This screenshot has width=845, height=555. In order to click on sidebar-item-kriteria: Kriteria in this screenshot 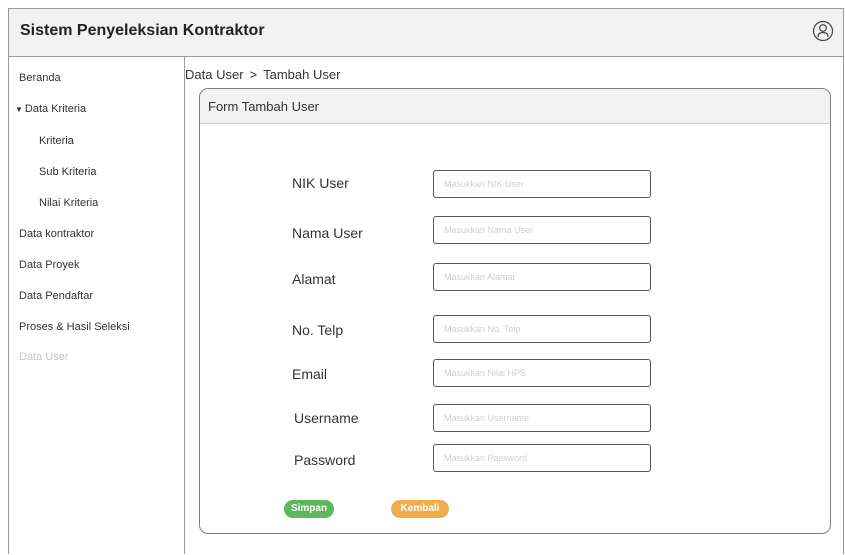, I will do `click(56, 141)`.